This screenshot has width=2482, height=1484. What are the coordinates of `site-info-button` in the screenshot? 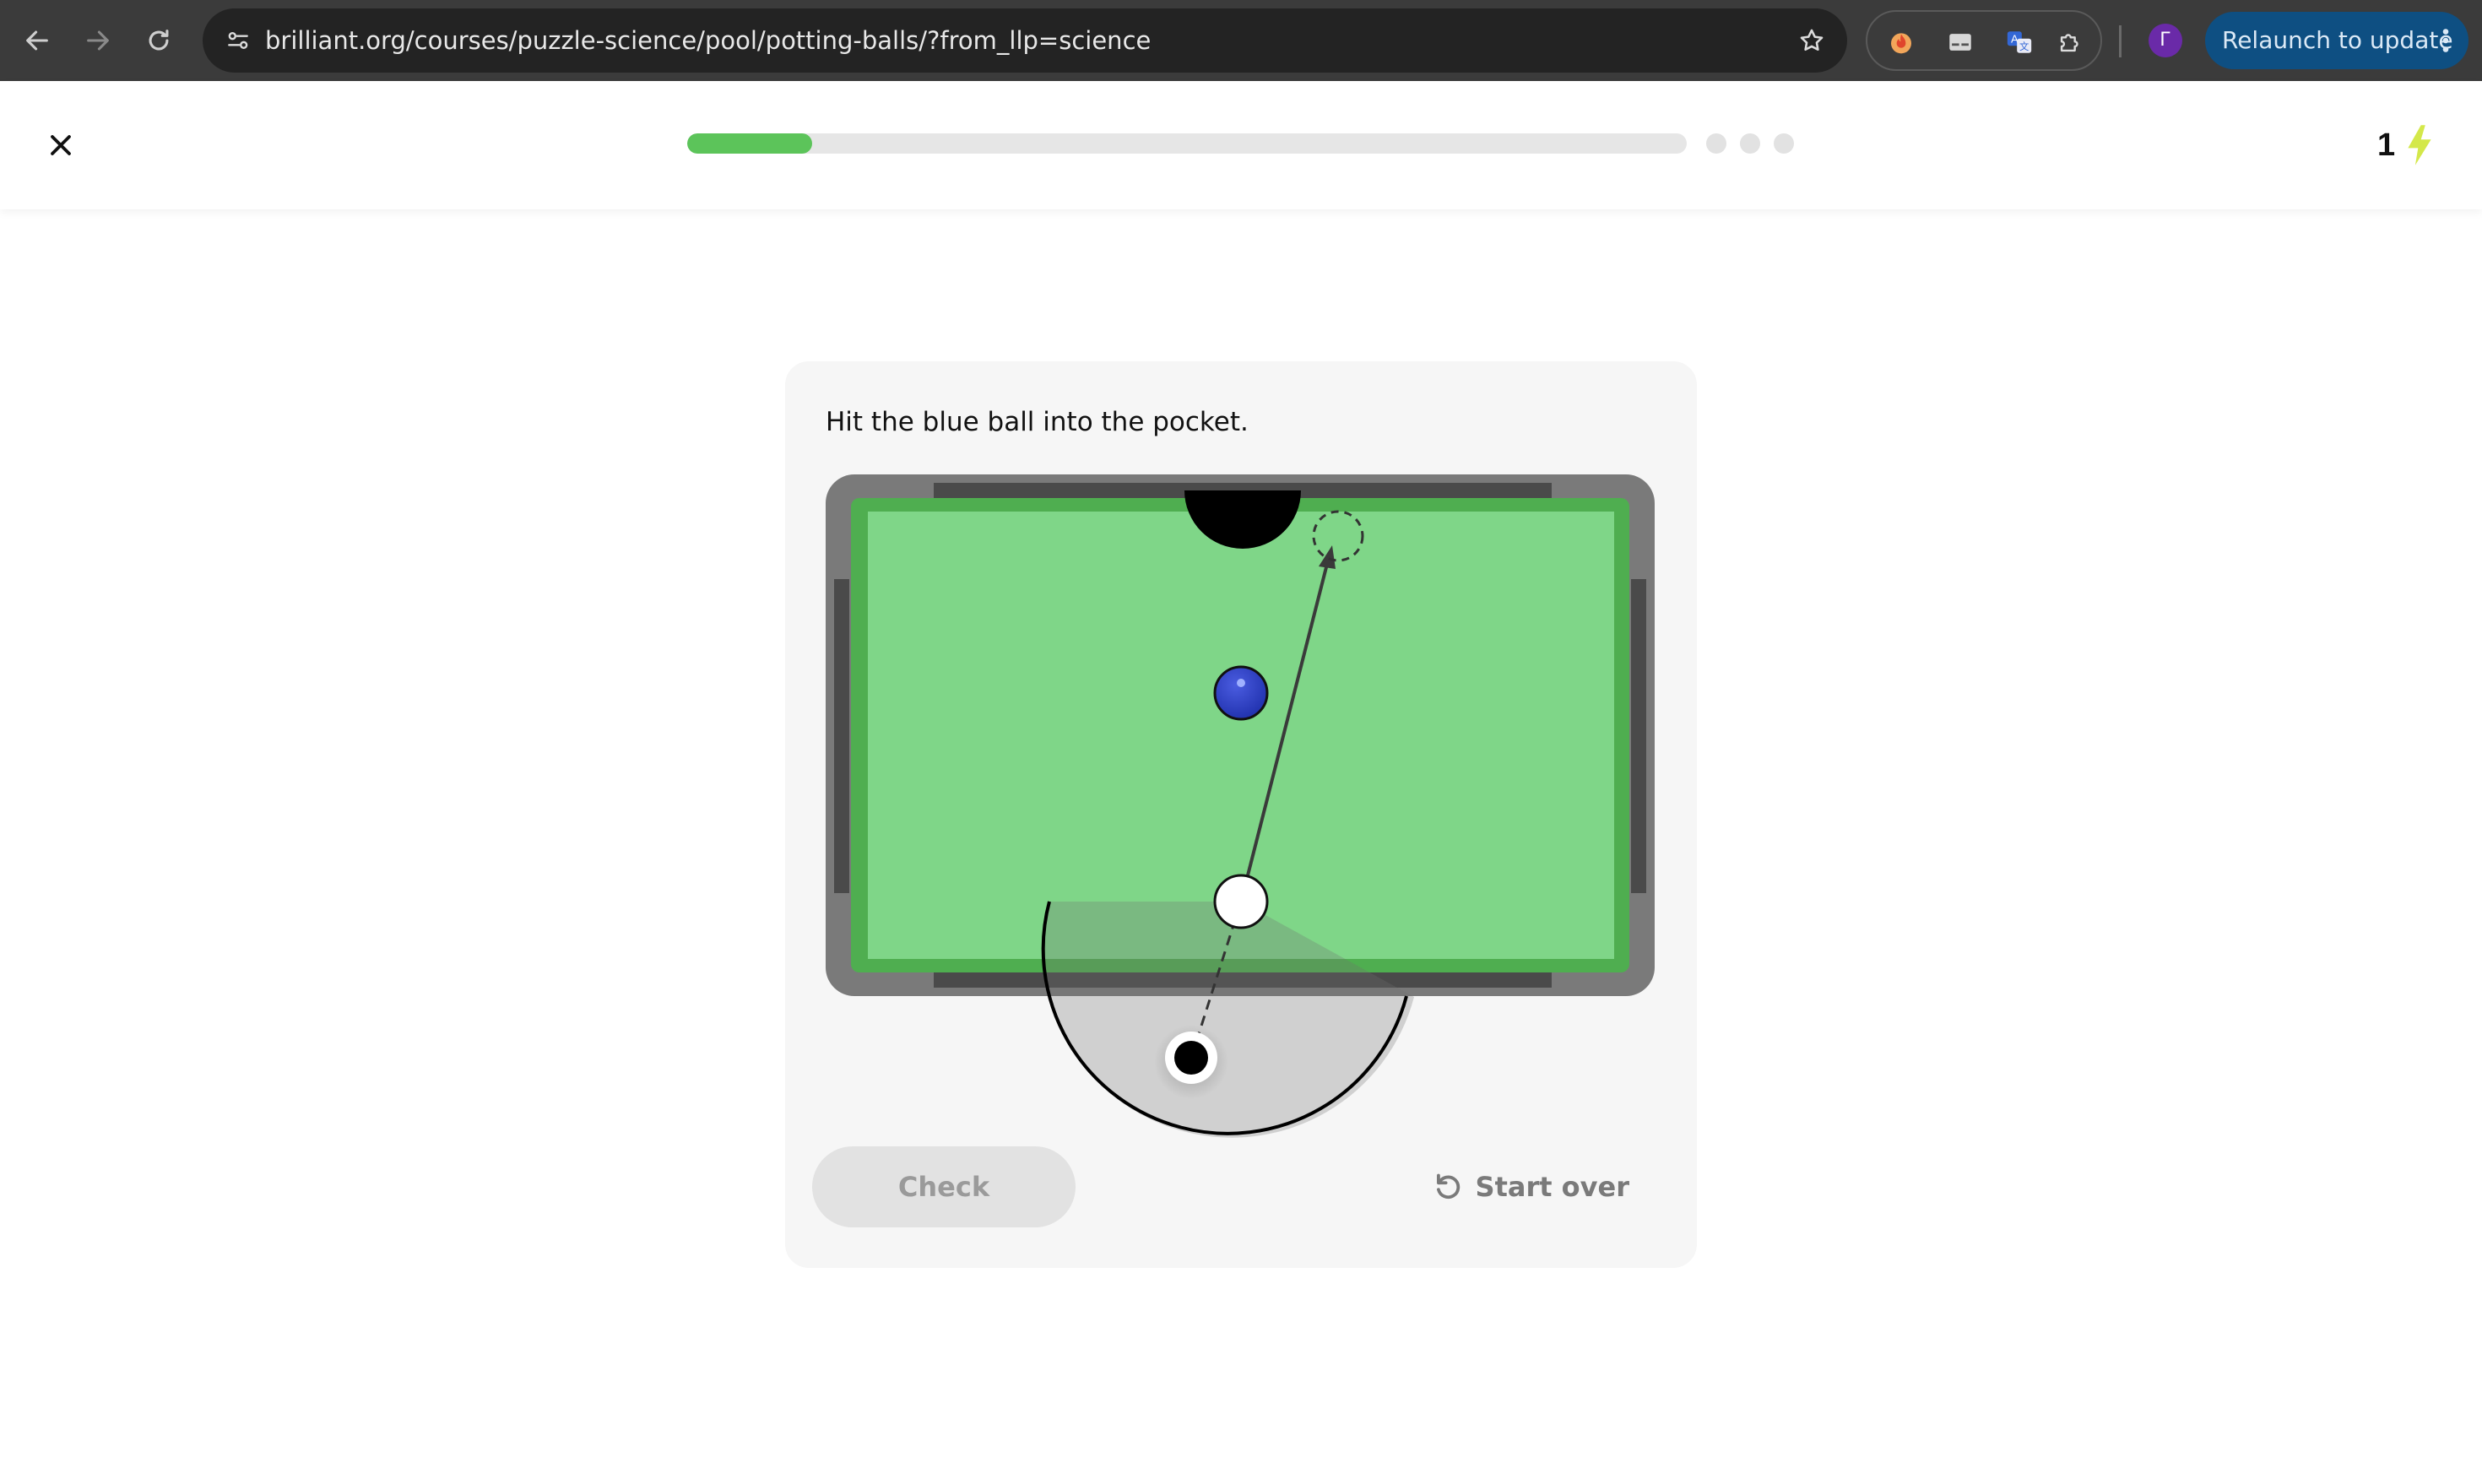 It's located at (238, 40).